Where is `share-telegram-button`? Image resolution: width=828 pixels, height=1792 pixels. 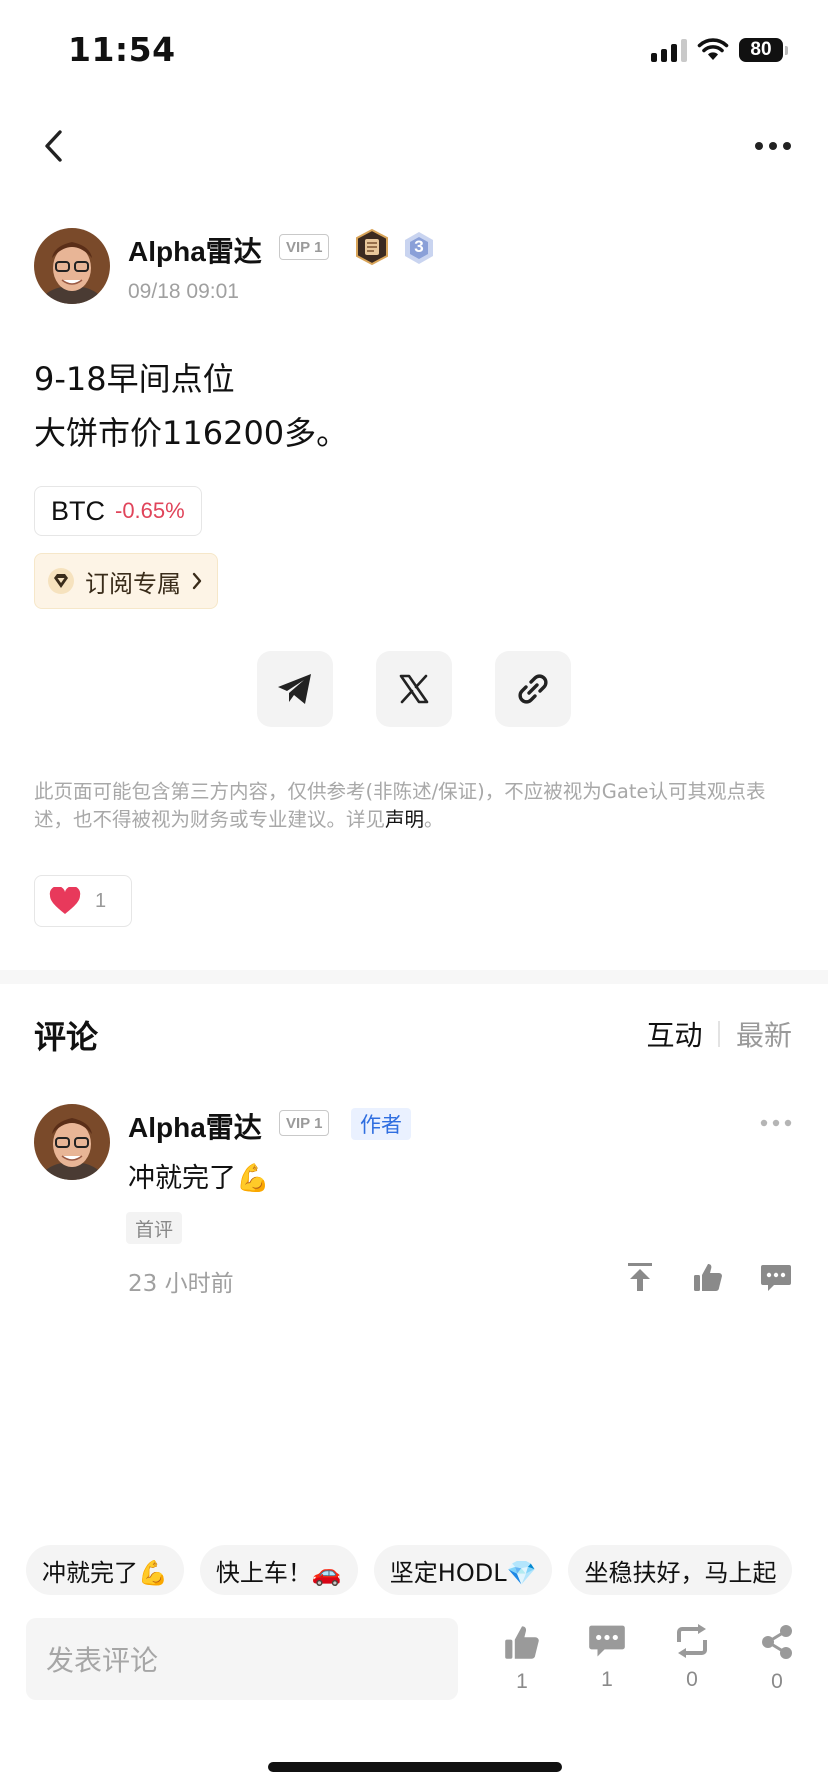 share-telegram-button is located at coordinates (295, 689).